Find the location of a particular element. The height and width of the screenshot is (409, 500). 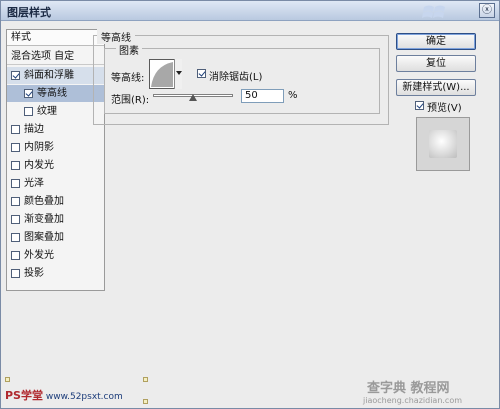

style-item: 渐变叠加 is located at coordinates (55, 219).